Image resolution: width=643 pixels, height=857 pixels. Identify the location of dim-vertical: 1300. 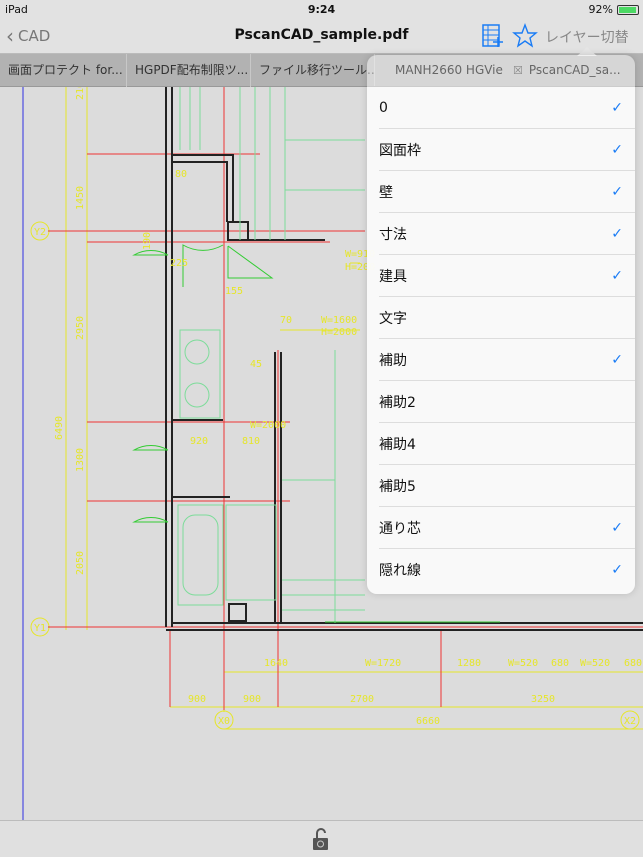
(80, 460).